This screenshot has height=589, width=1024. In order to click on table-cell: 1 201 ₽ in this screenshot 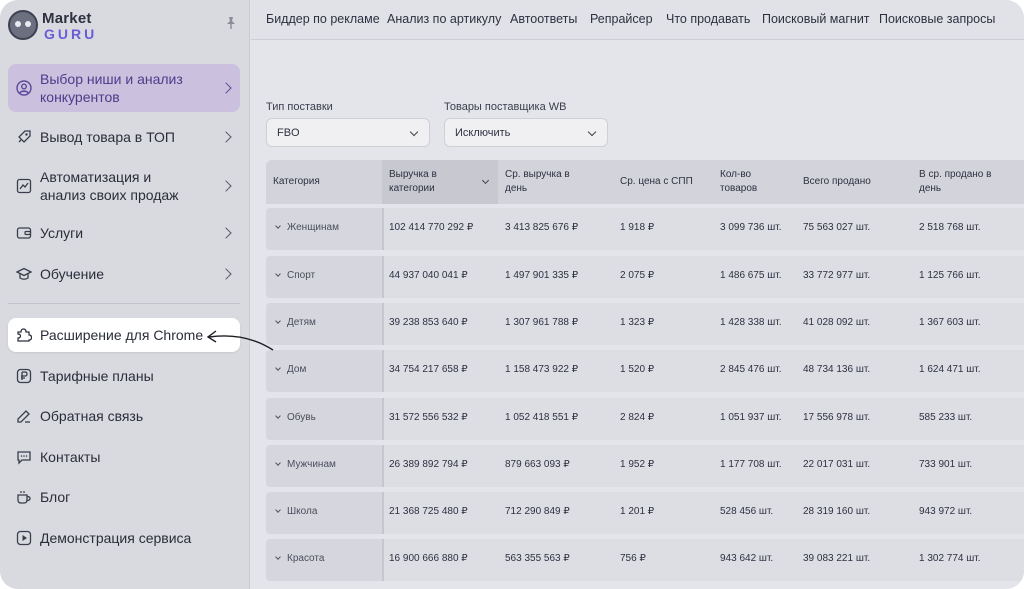, I will do `click(637, 511)`.